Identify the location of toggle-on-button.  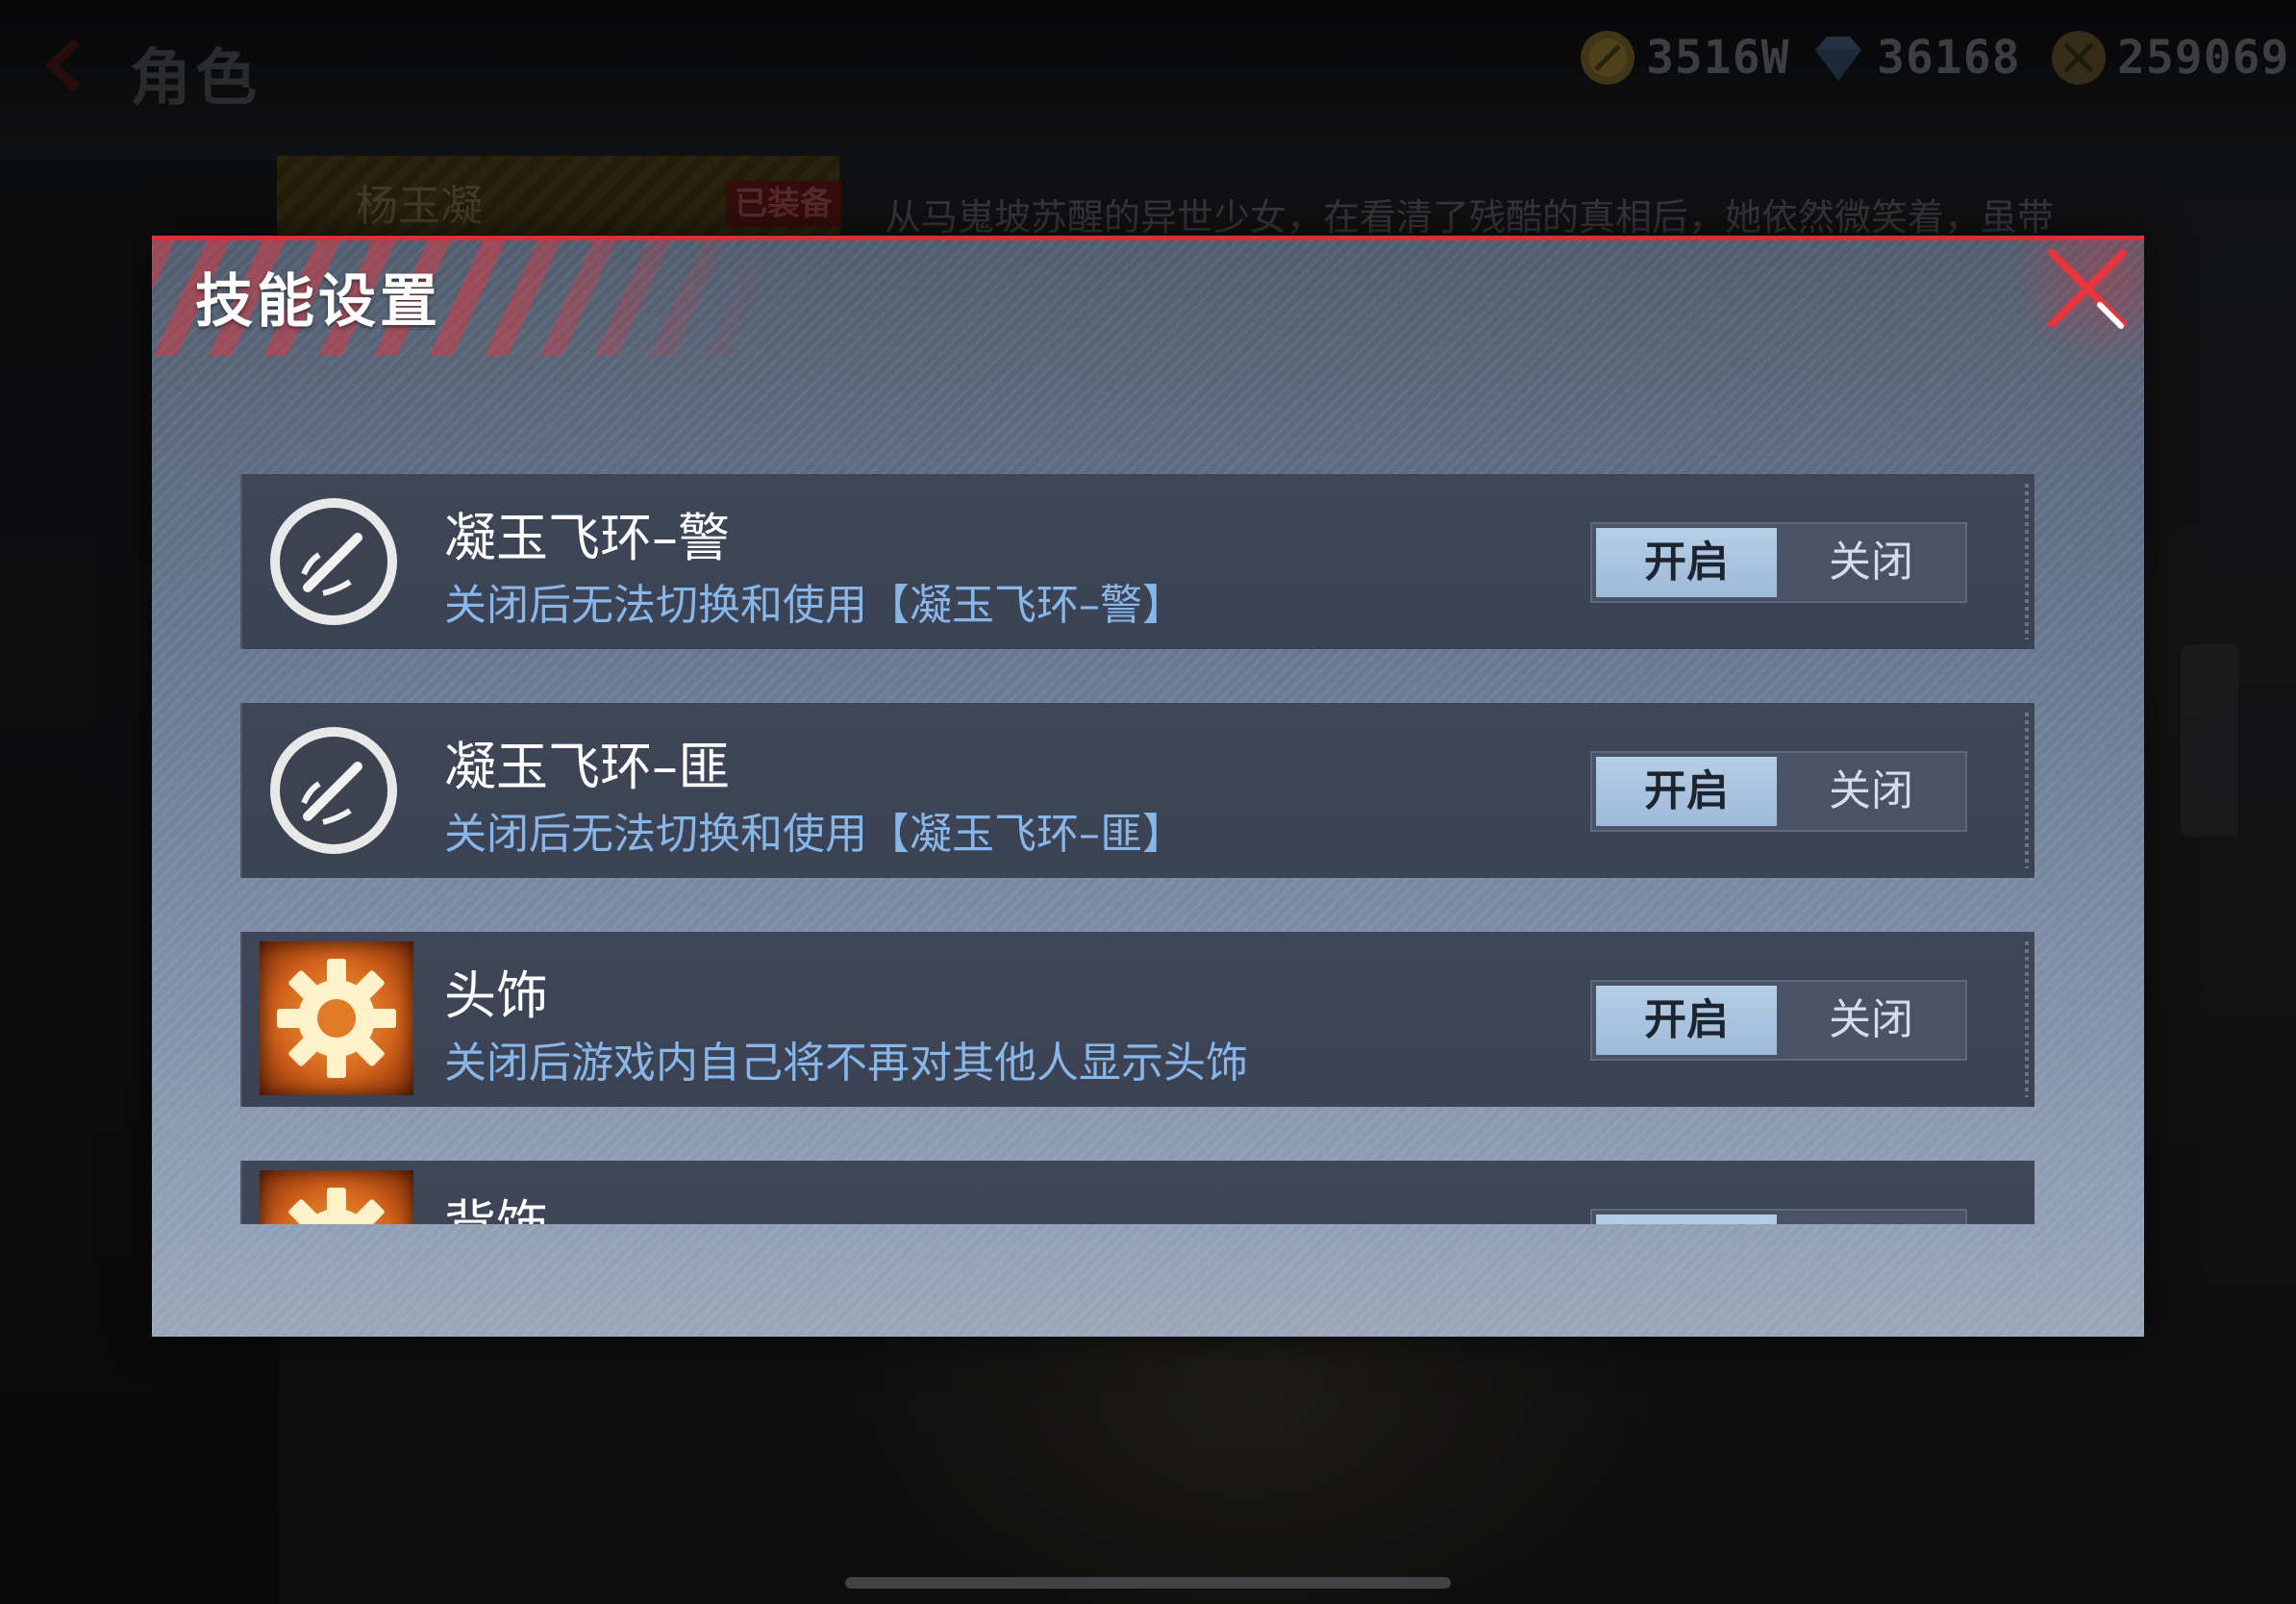
(1686, 1219).